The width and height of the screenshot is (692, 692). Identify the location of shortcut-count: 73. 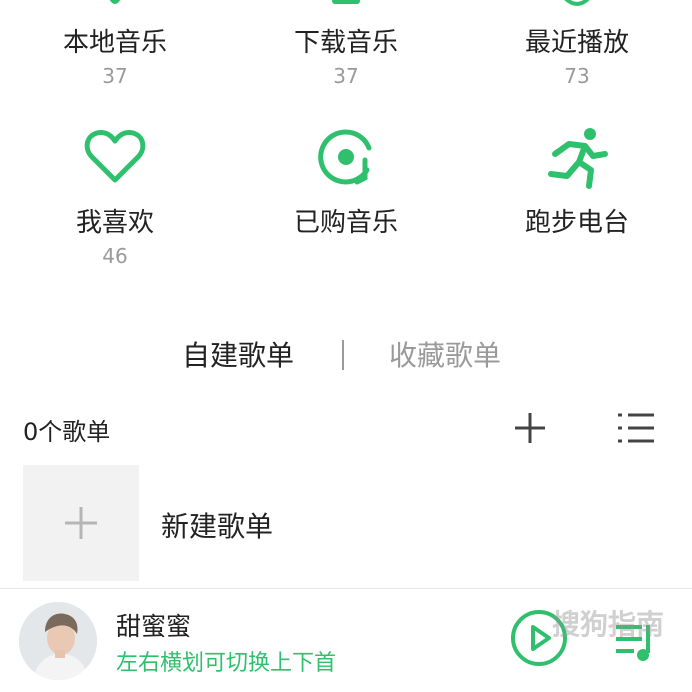
(577, 76).